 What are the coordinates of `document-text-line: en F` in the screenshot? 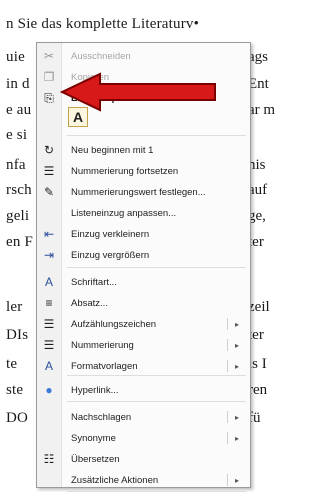 It's located at (20, 242).